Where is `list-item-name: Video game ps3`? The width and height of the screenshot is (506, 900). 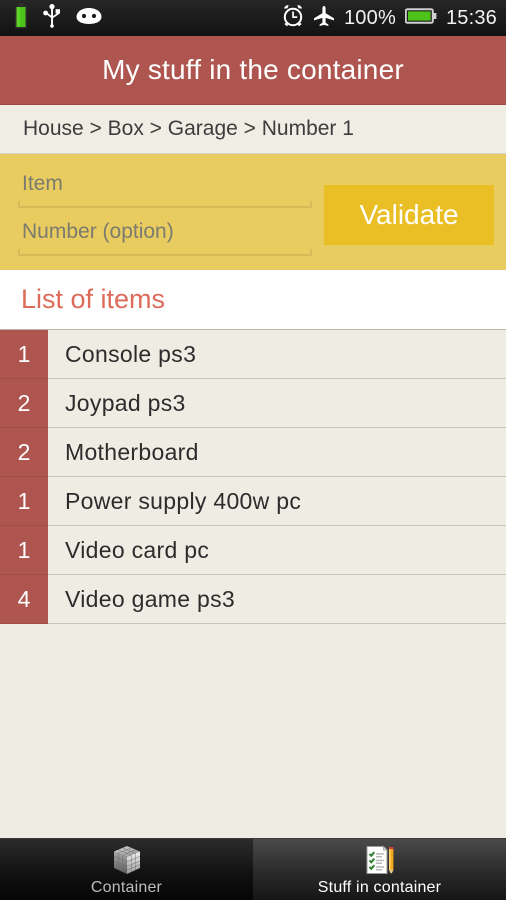
list-item-name: Video game ps3 is located at coordinates (150, 598).